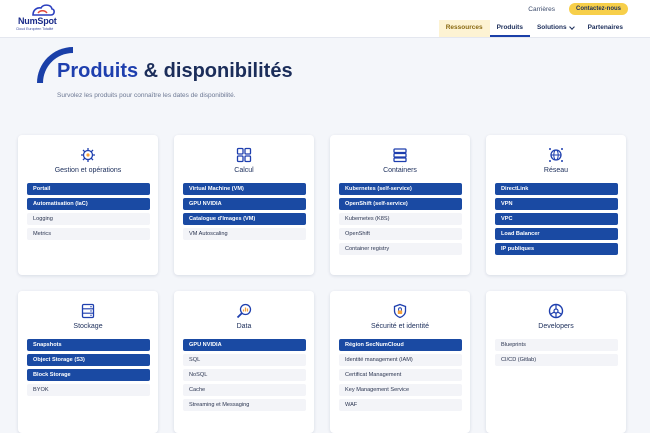  I want to click on card-title: Gestion et opérations, so click(88, 170).